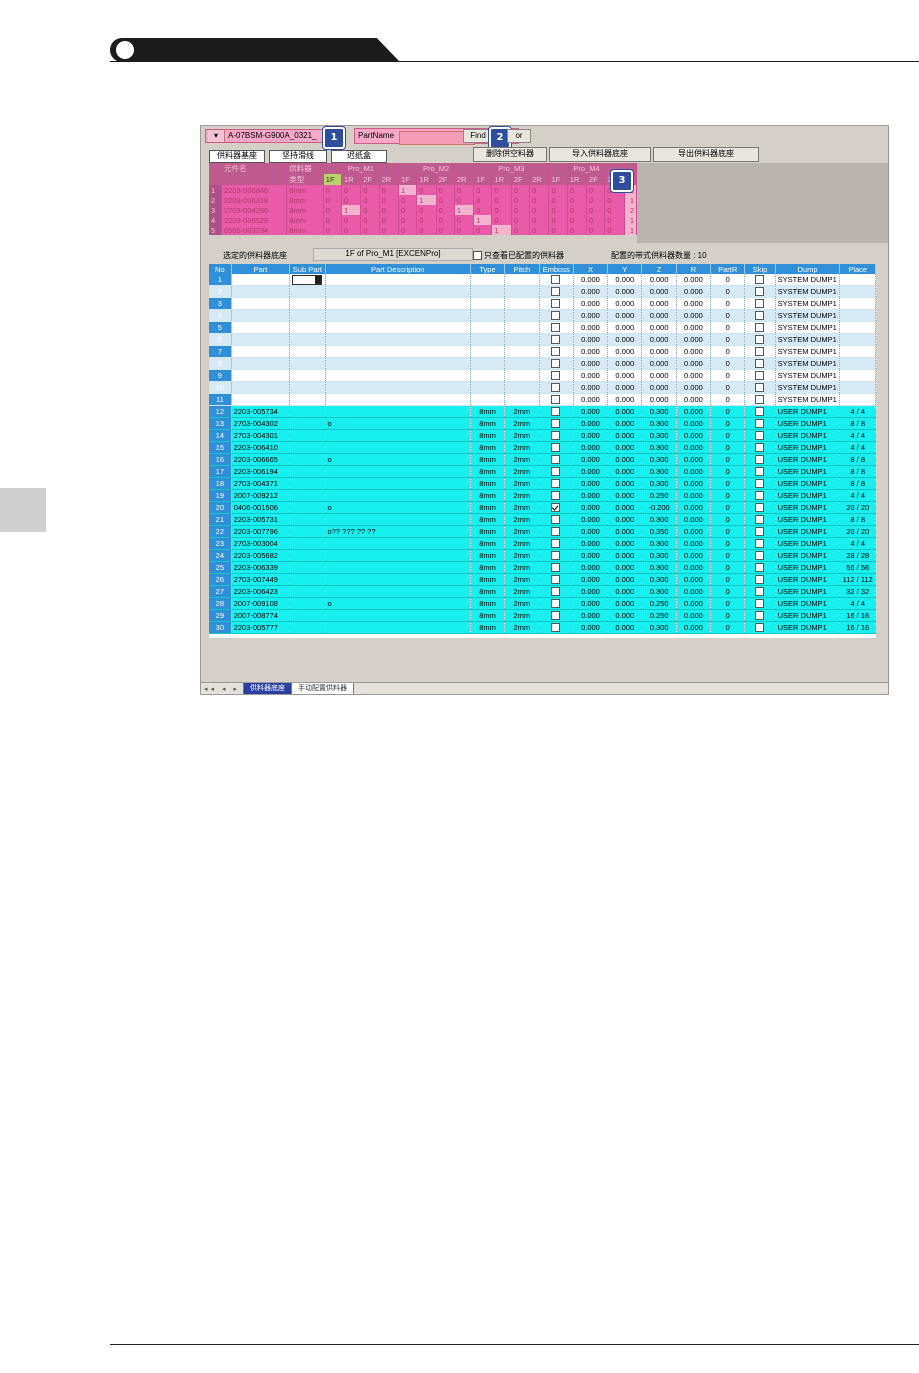  Describe the element at coordinates (522, 269) in the screenshot. I see `column-header-pitch: Pitch` at that location.